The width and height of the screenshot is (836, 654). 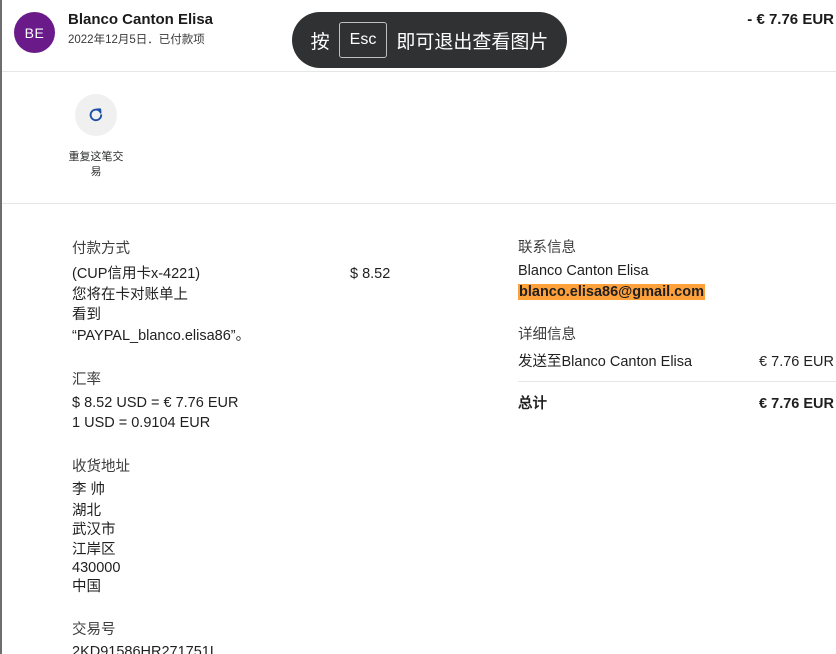 I want to click on contact-email: blanco.elisa86@gmail.com, so click(x=611, y=292).